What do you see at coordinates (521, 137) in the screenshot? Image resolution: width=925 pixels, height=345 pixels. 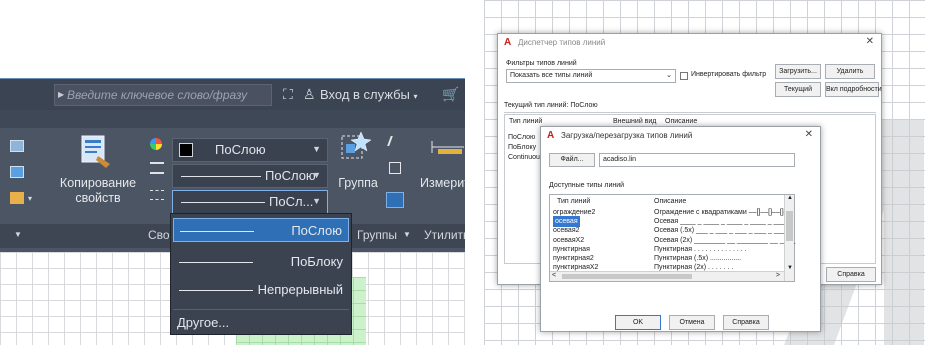 I see `linetype-row: ПоСлою` at bounding box center [521, 137].